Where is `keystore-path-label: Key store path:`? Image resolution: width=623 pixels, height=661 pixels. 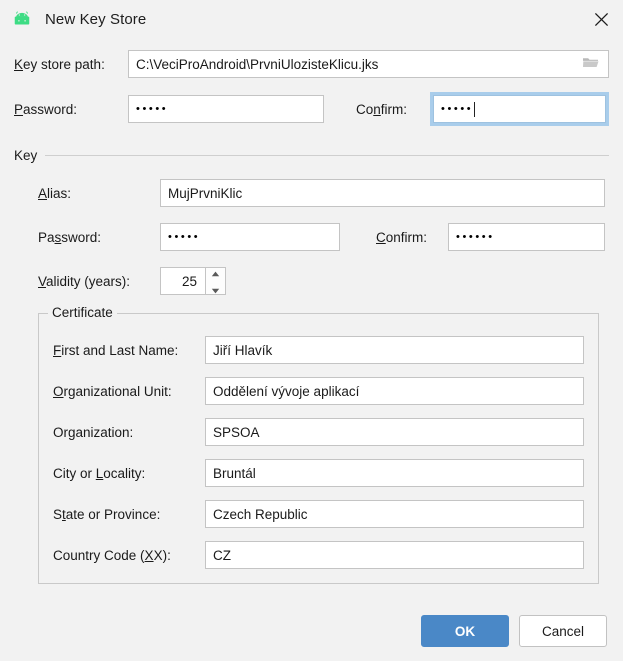 keystore-path-label: Key store path: is located at coordinates (59, 64).